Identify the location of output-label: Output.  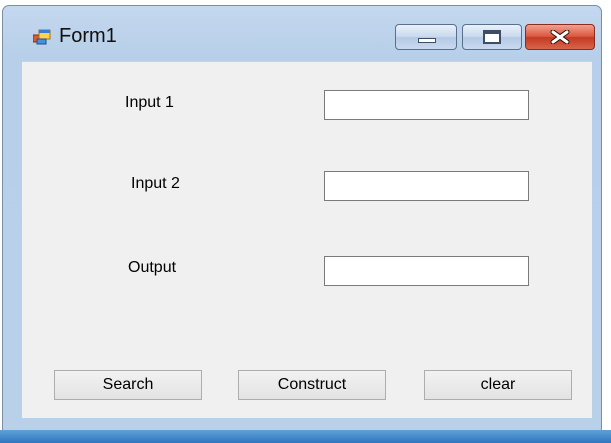
(152, 267).